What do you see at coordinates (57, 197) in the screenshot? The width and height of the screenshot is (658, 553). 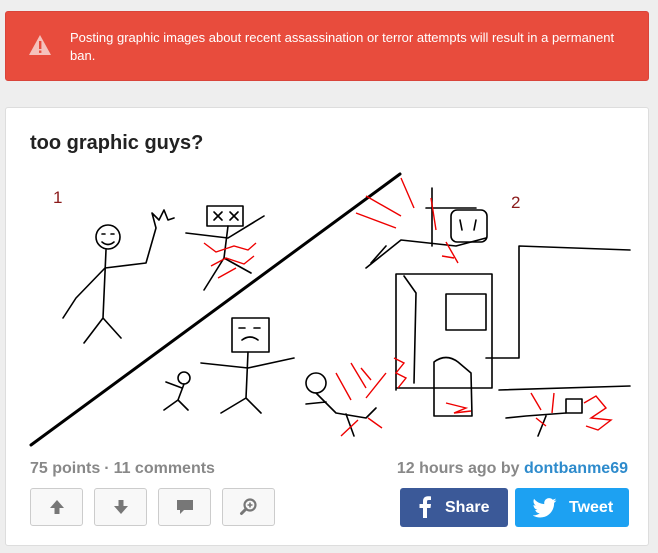 I see `panel1-label: 1` at bounding box center [57, 197].